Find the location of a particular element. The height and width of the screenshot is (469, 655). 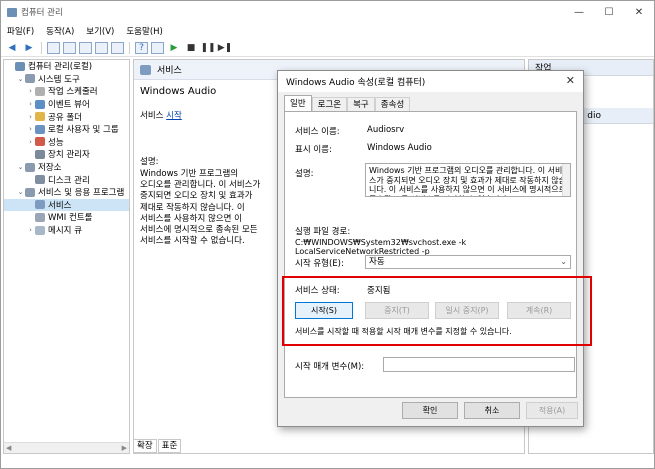

tab-logon: 로그온 is located at coordinates (329, 104).